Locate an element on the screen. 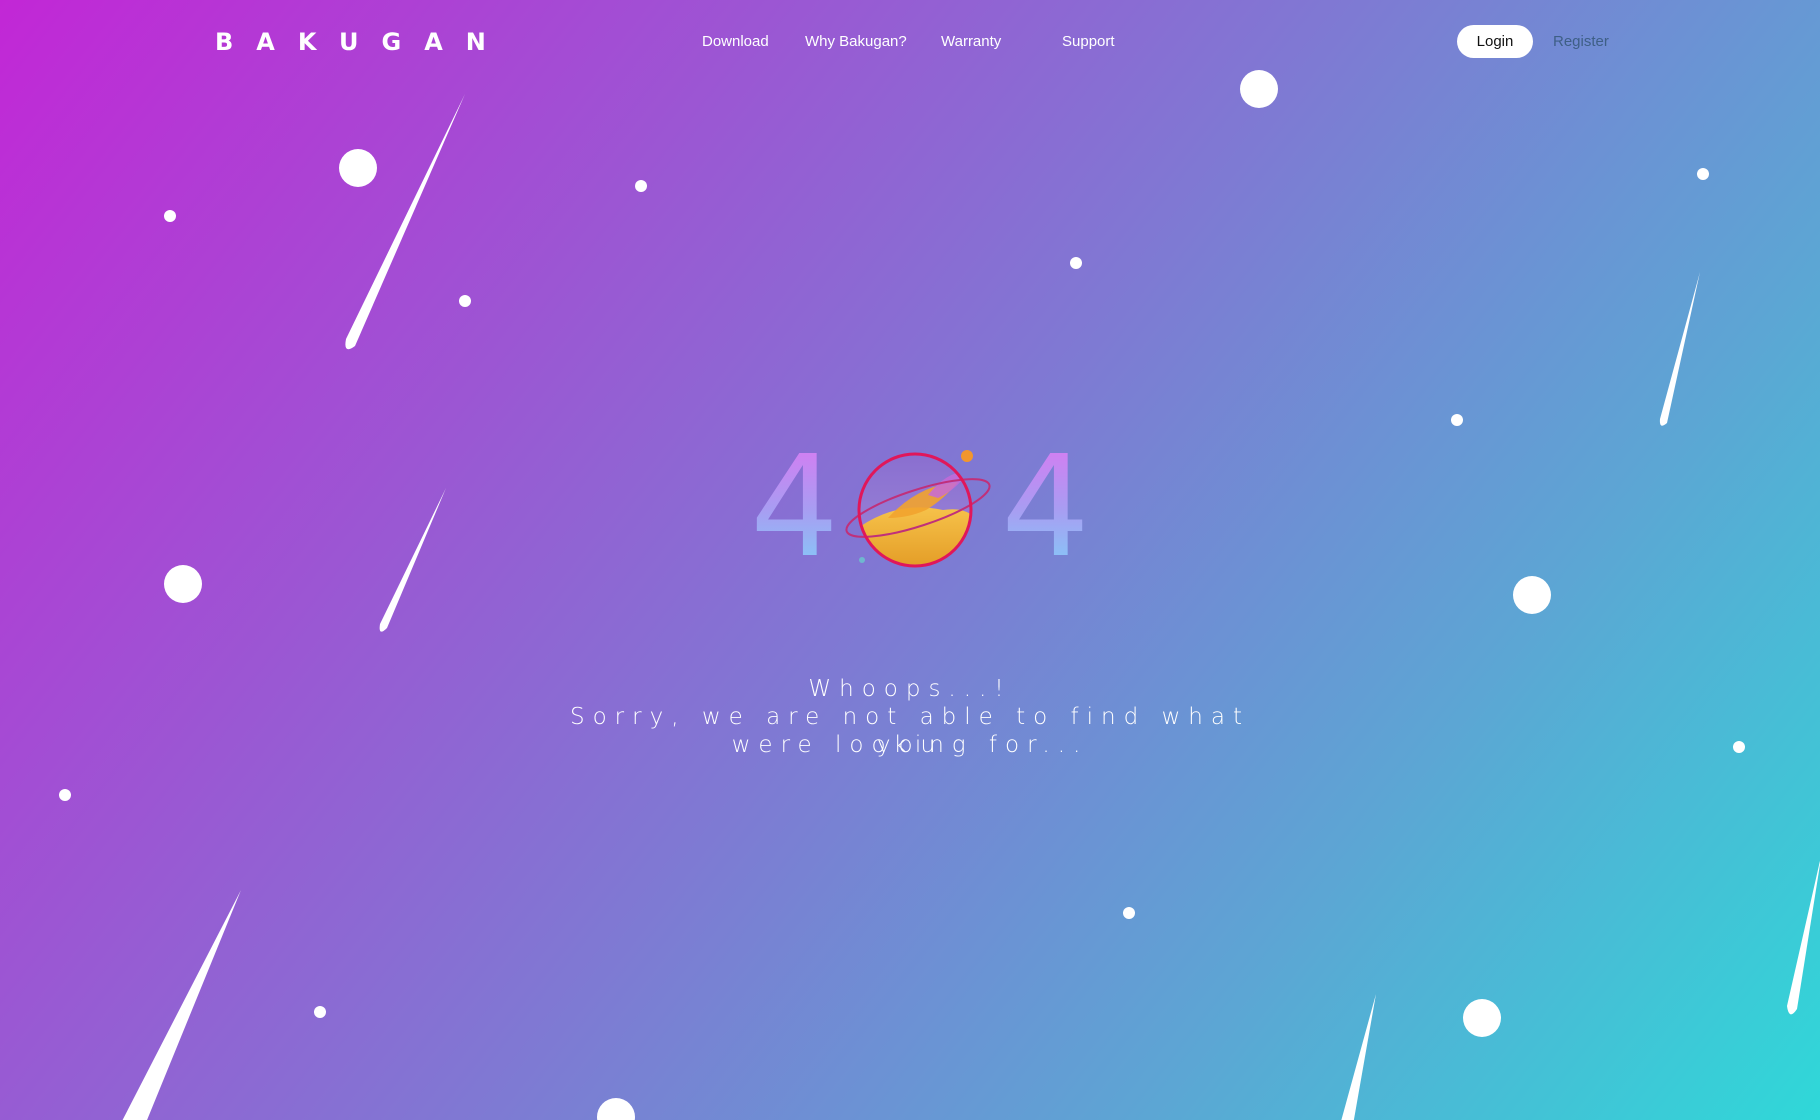  error-digit-left: 4 is located at coordinates (795, 507).